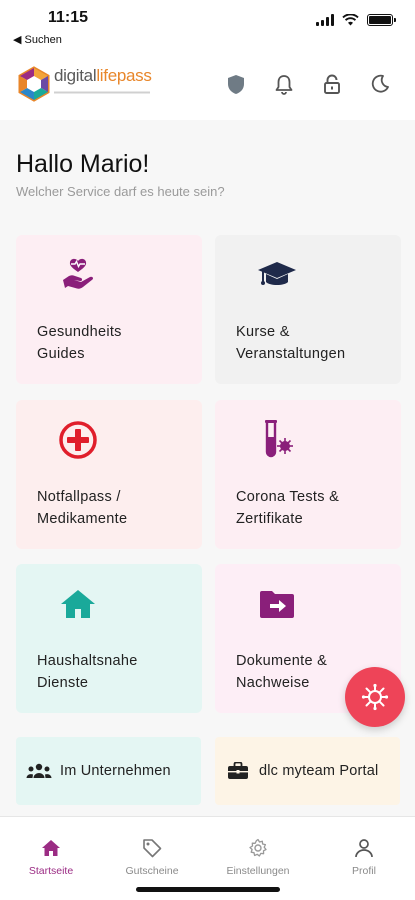 This screenshot has height=900, width=415. I want to click on folder-arrow-icon, so click(277, 604).